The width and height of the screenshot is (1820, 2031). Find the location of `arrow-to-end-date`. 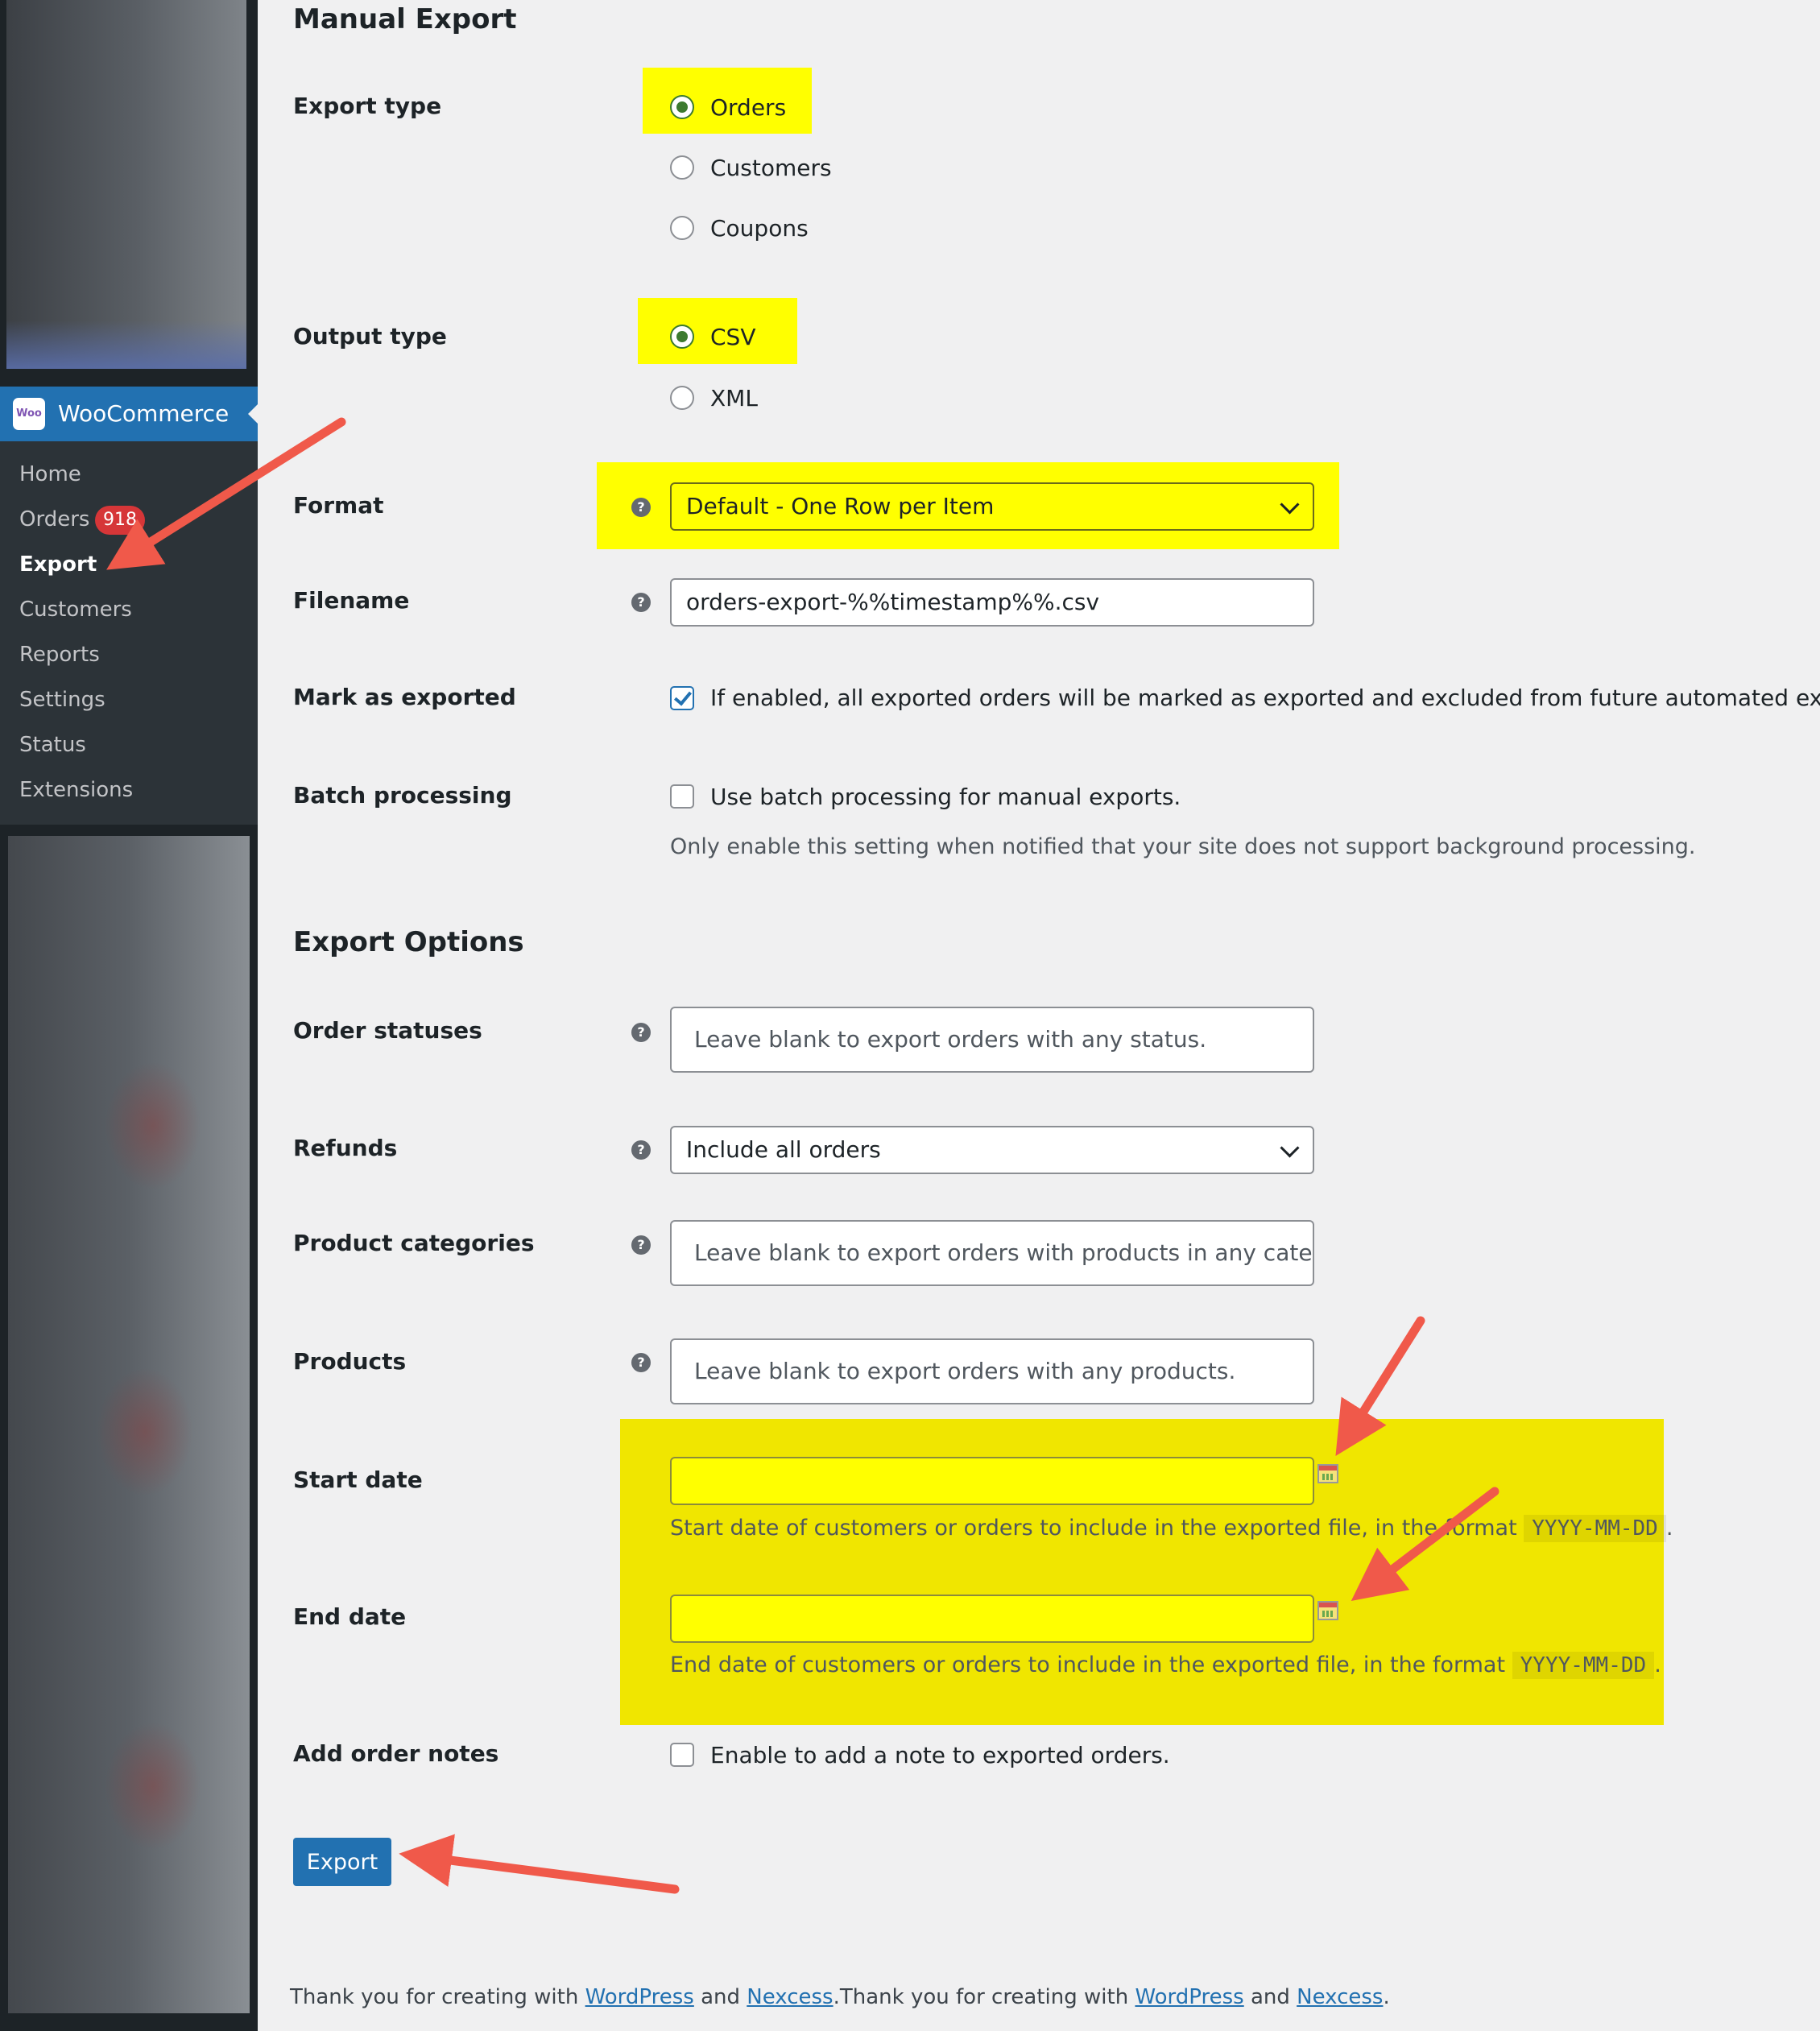

arrow-to-end-date is located at coordinates (1425, 1544).